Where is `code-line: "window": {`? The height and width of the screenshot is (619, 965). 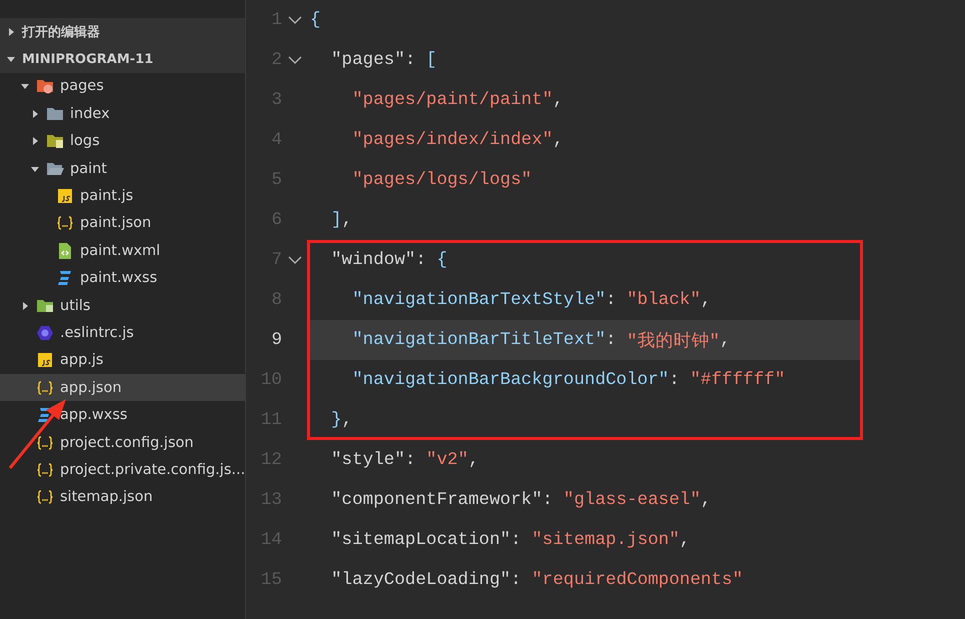
code-line: "window": { is located at coordinates (585, 260).